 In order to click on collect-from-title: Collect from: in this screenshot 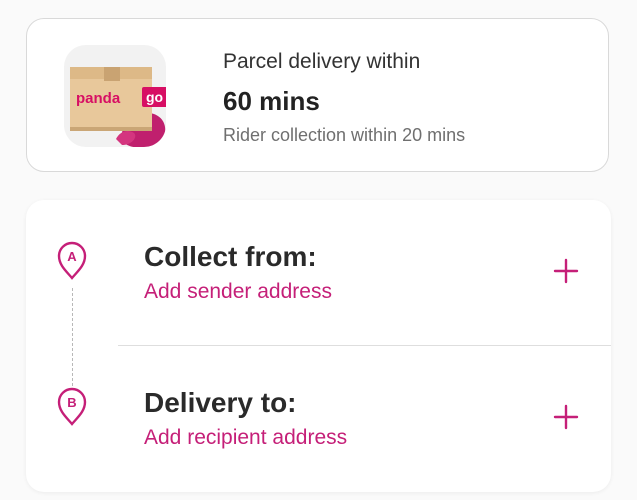, I will do `click(230, 256)`.